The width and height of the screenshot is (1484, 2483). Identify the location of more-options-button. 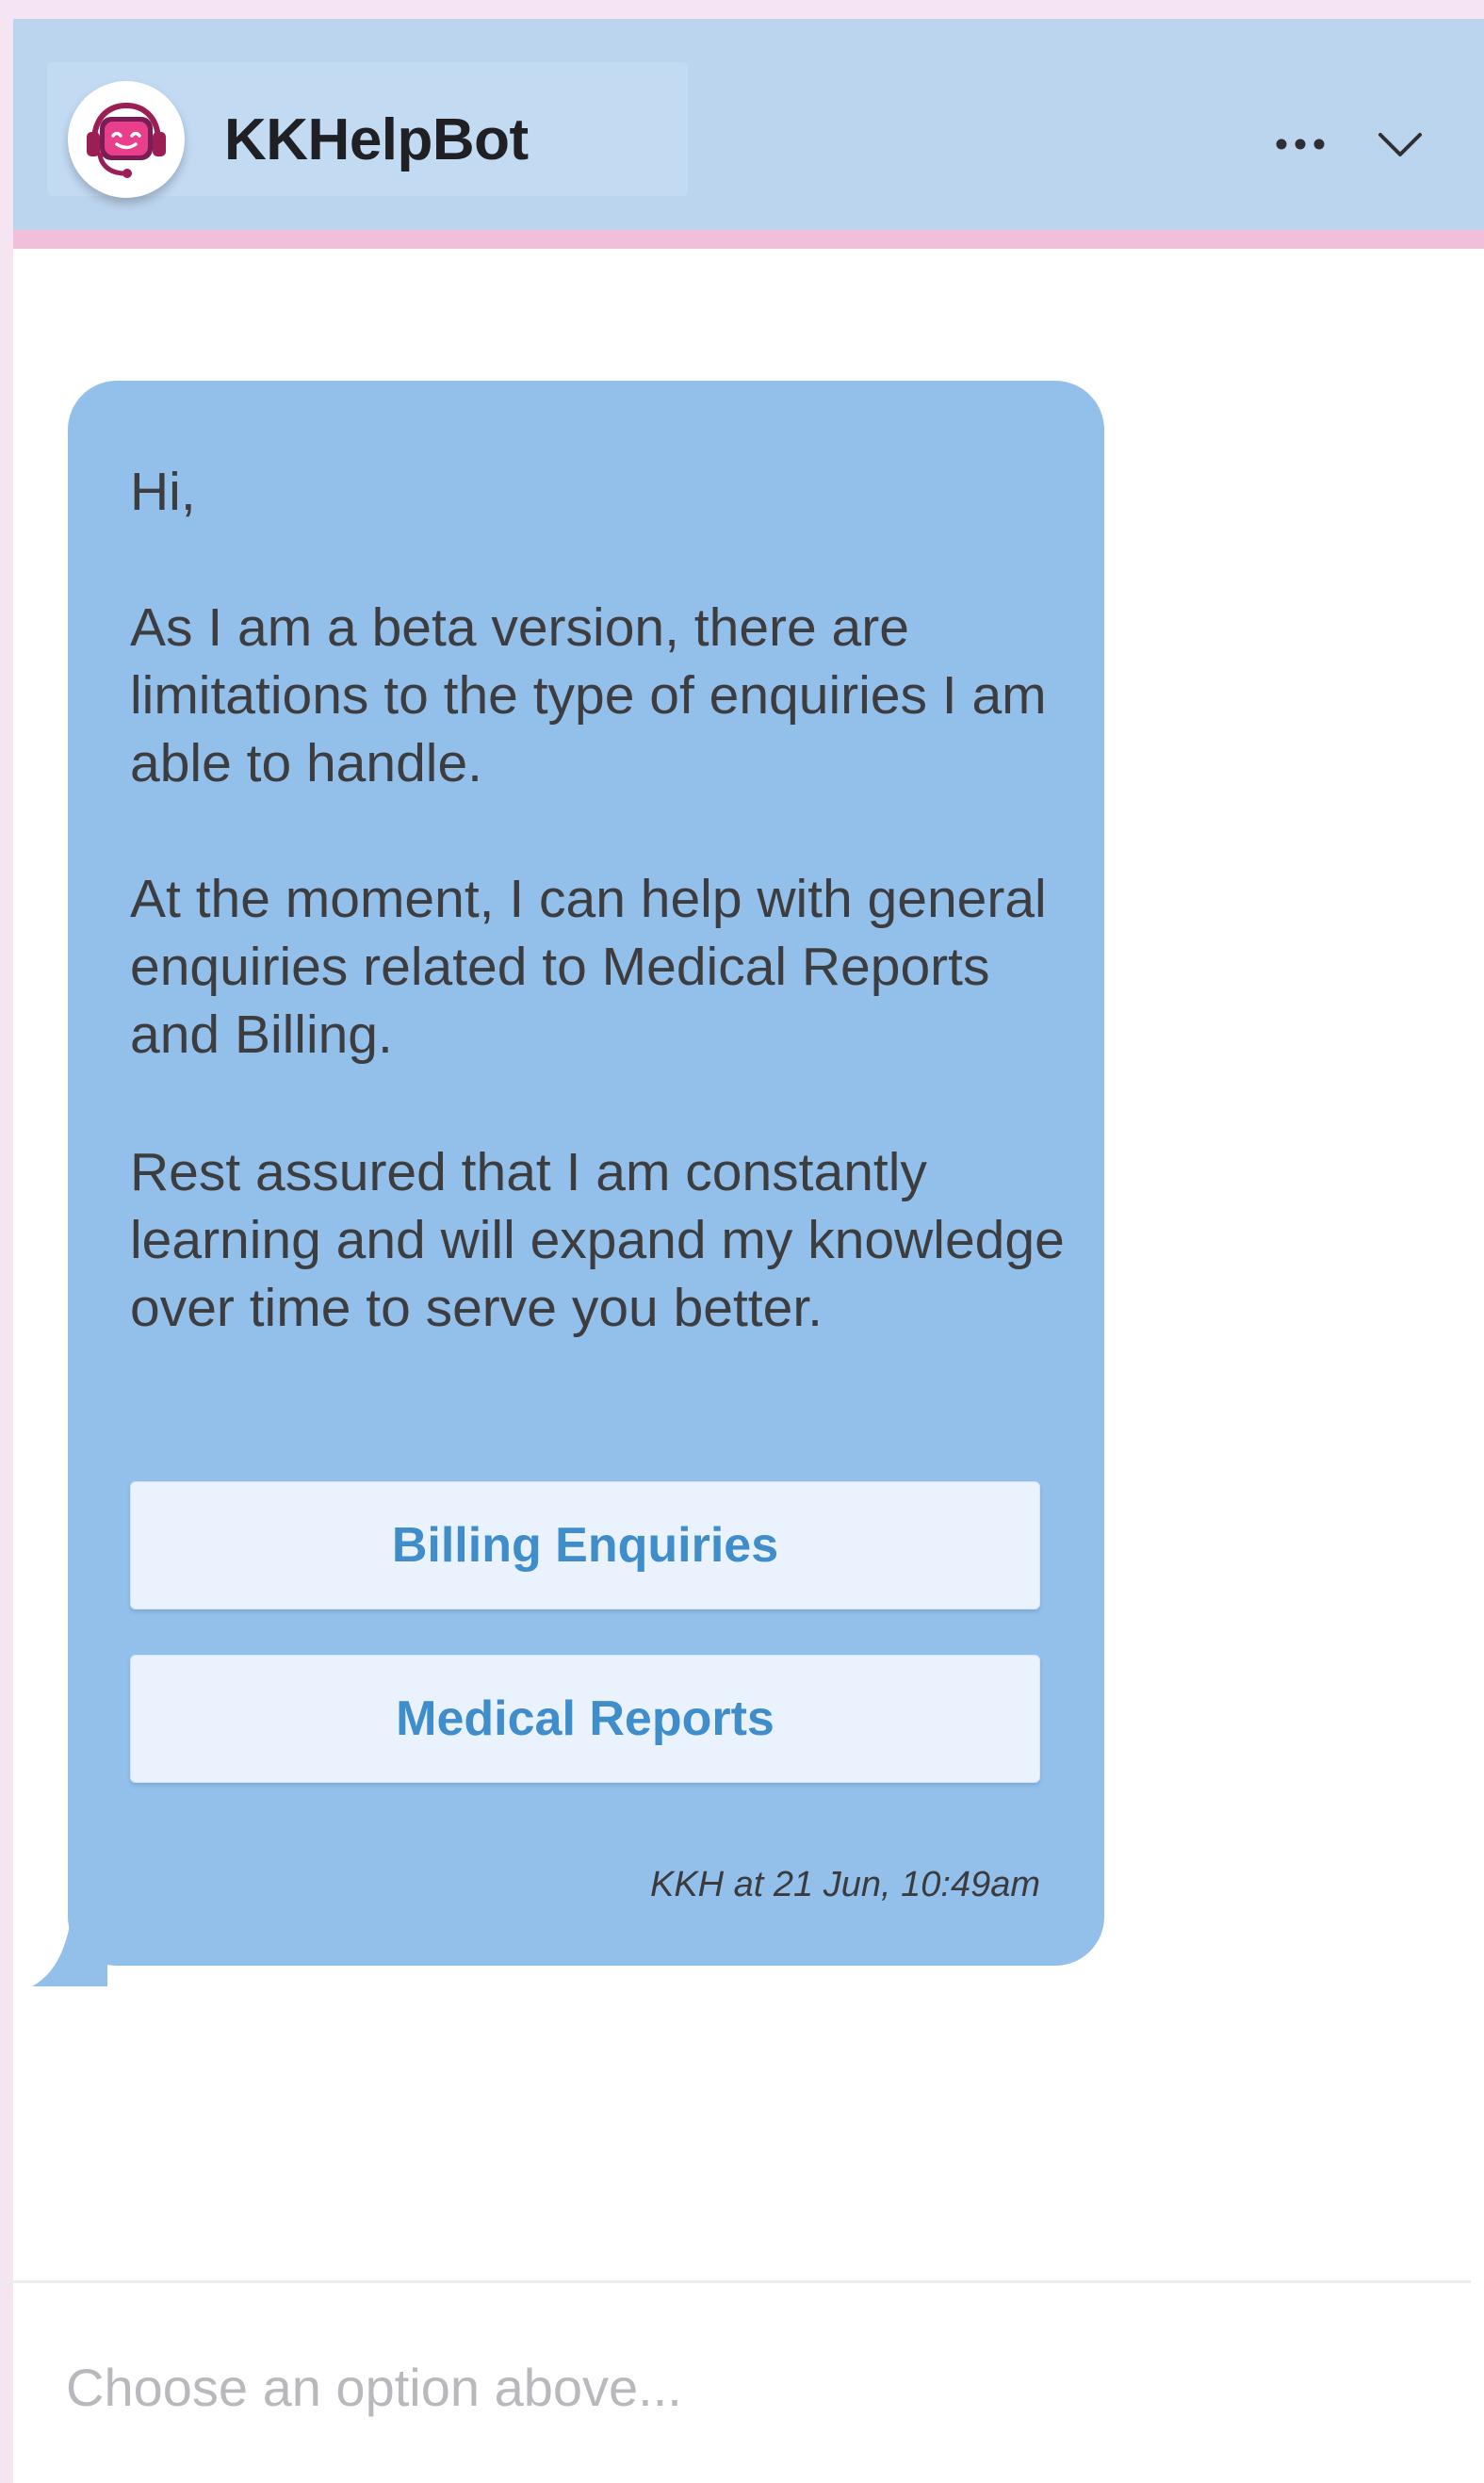
(1300, 144).